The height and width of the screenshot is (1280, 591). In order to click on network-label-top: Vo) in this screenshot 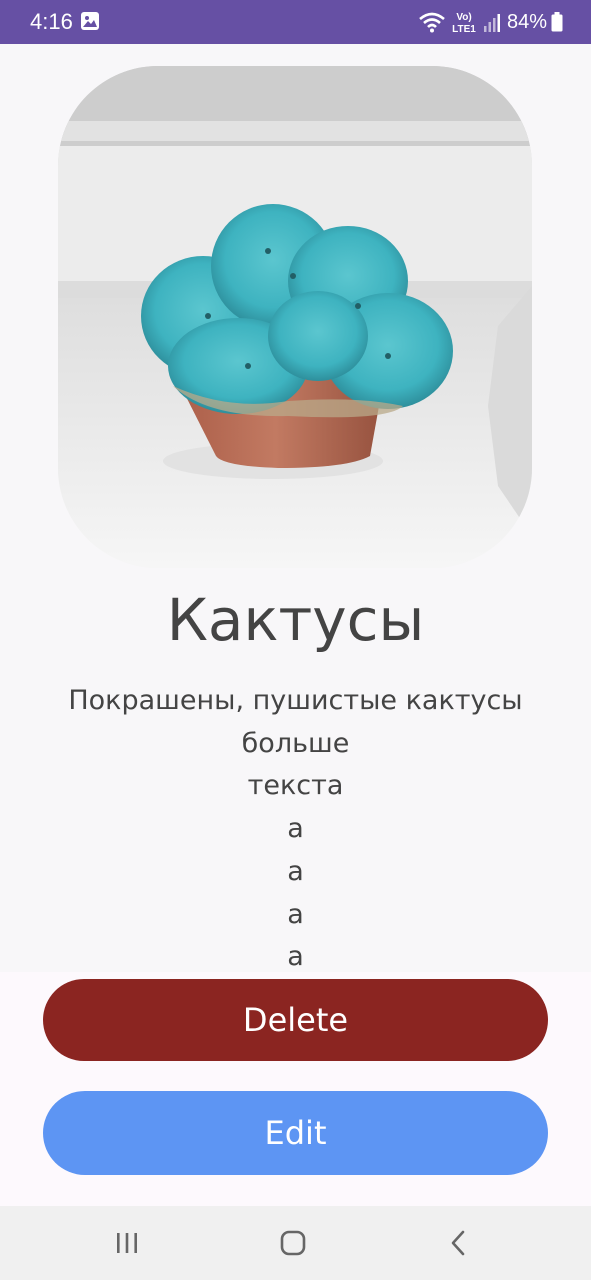, I will do `click(463, 17)`.